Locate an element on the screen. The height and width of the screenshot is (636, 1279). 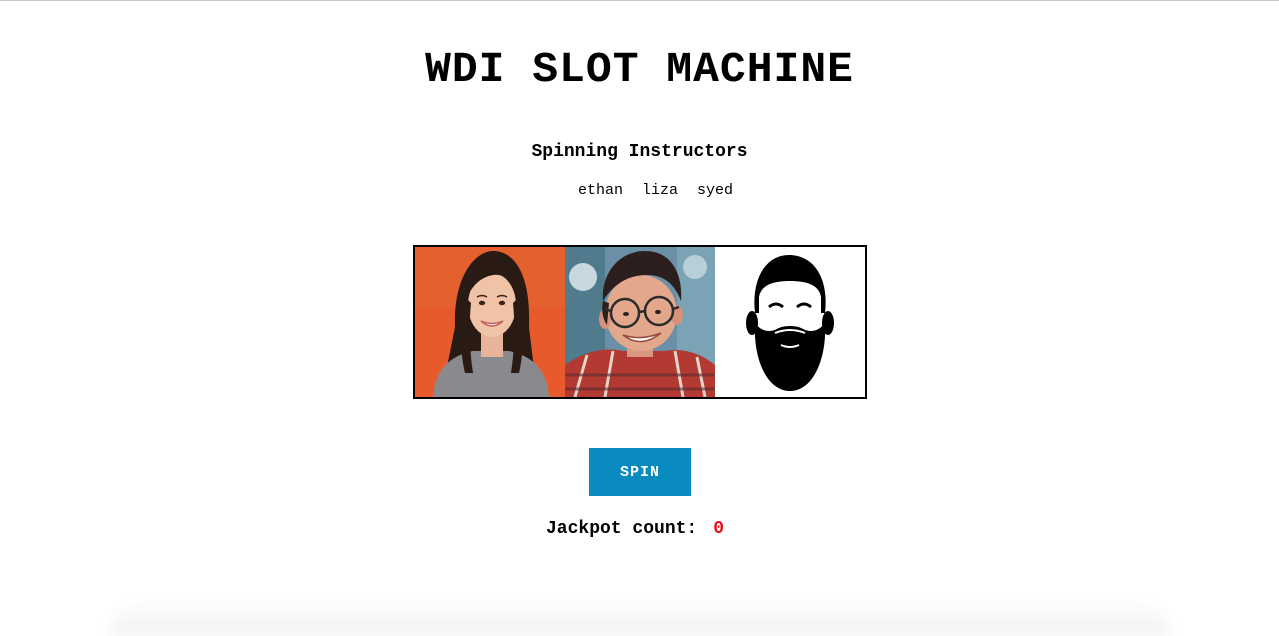
instructor-name-liza: liza is located at coordinates (660, 190).